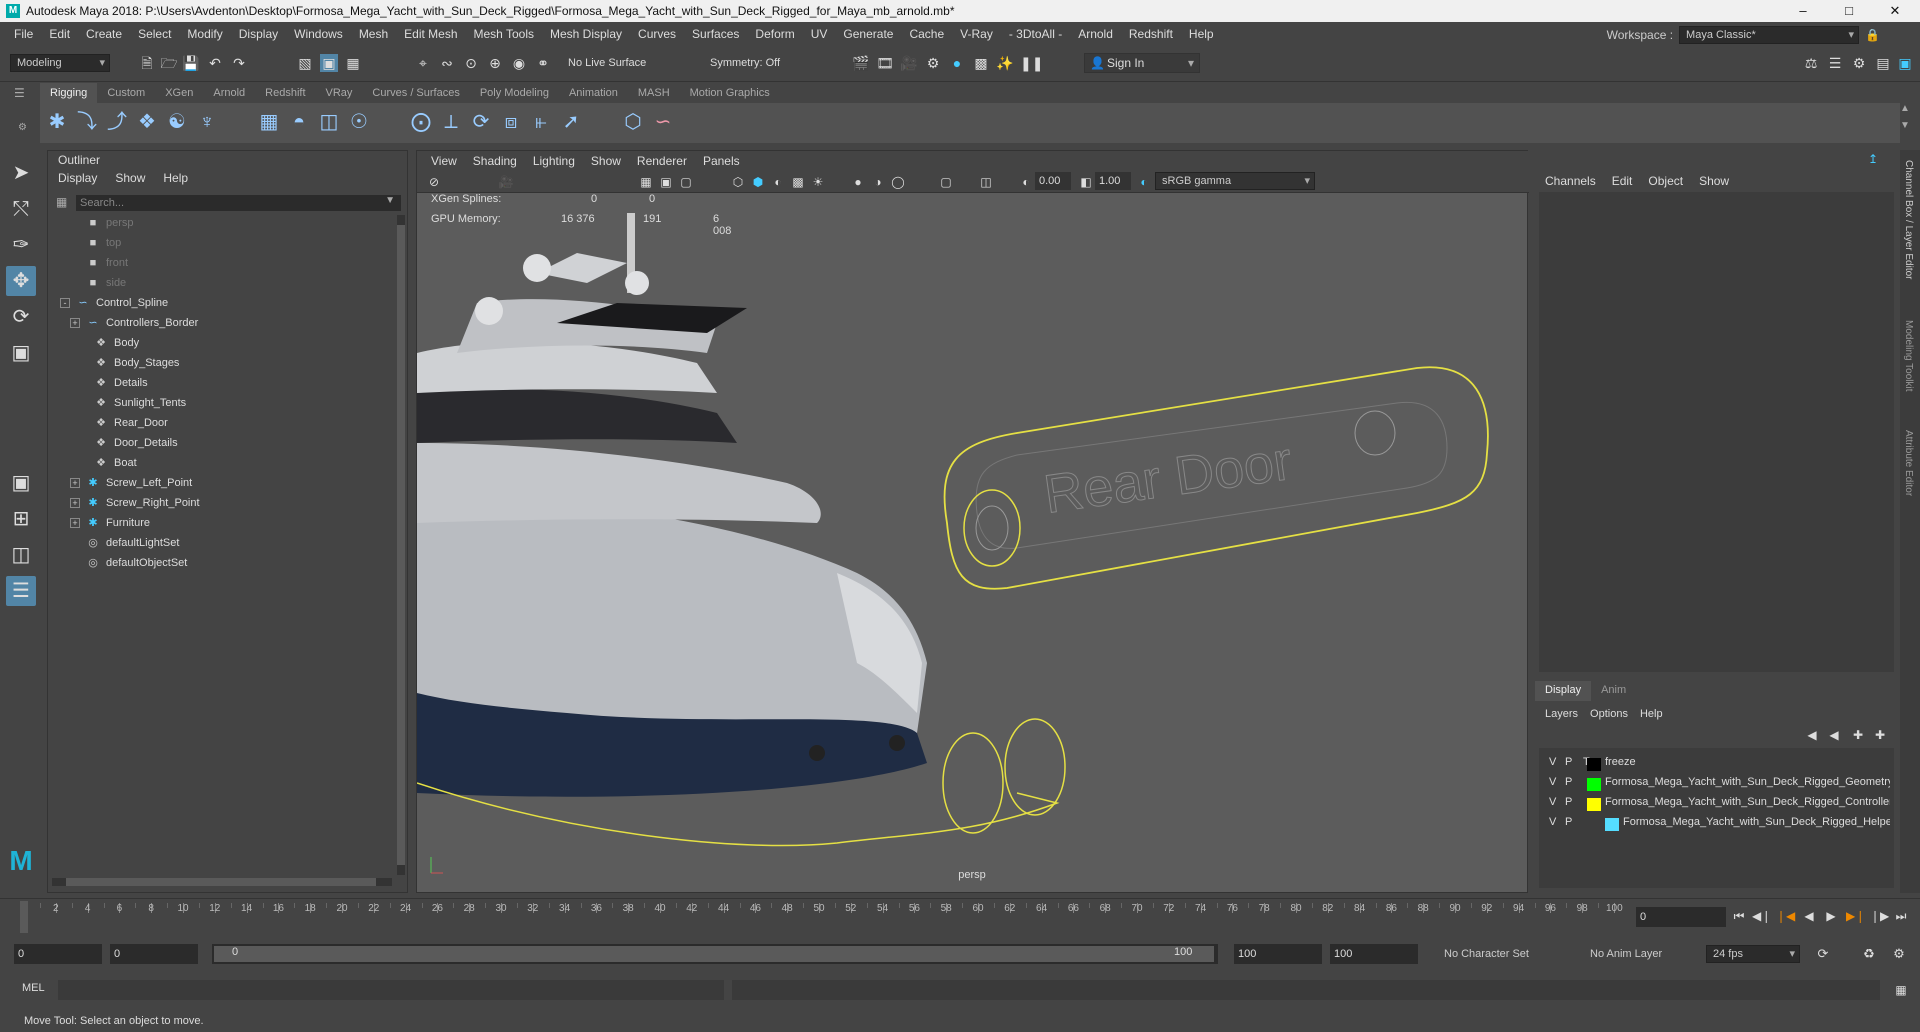 The image size is (1920, 1032). Describe the element at coordinates (657, 34) in the screenshot. I see `menu-curves: Curves` at that location.